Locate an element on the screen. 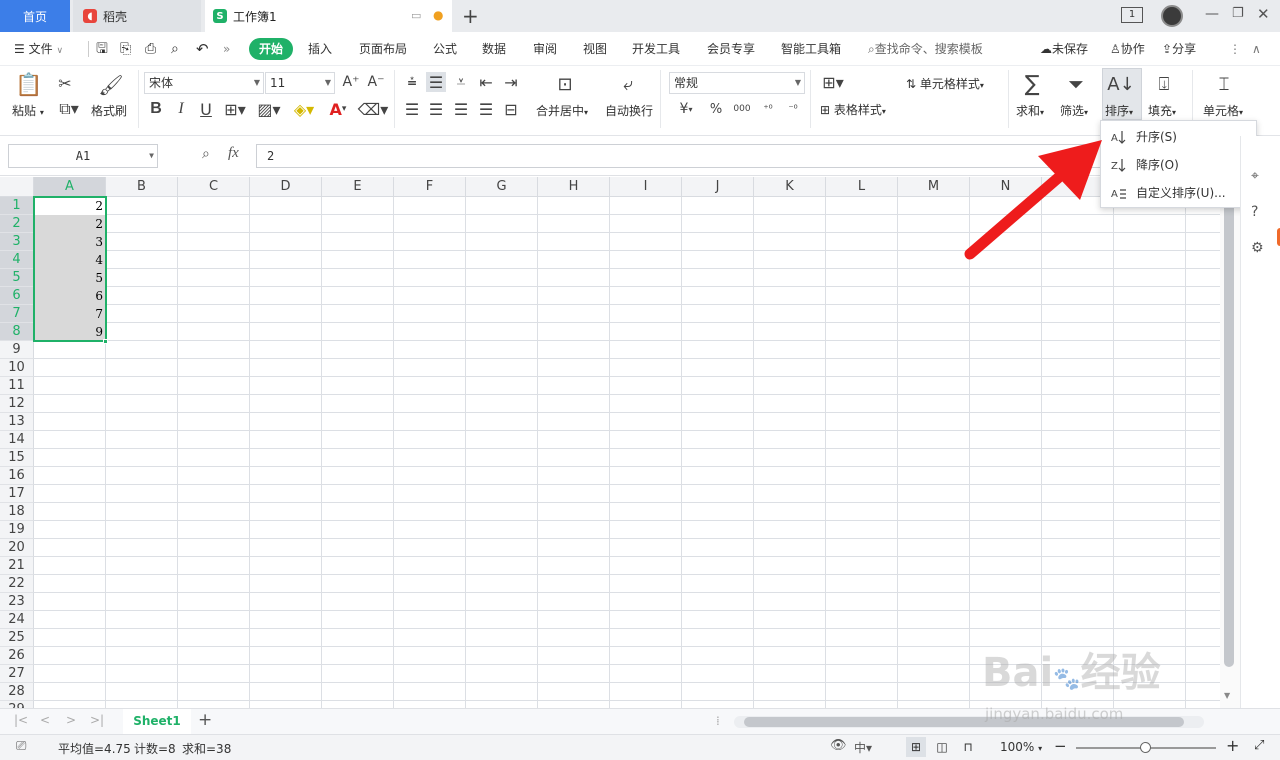 The width and height of the screenshot is (1280, 760). vertical-scrollbar: ▼ is located at coordinates (1230, 442).